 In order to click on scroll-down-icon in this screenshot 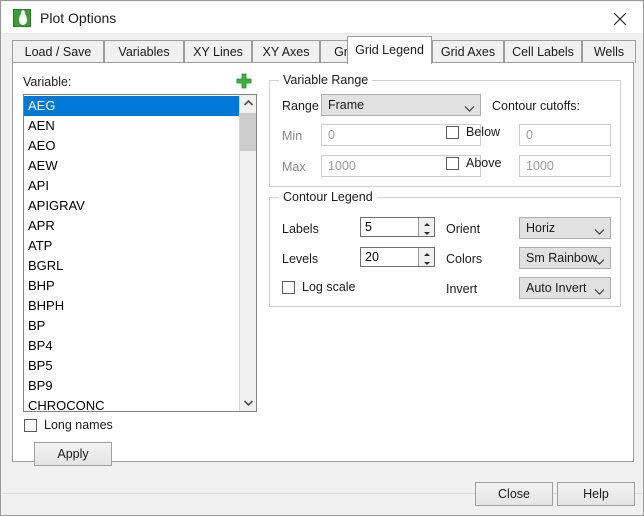, I will do `click(248, 402)`.